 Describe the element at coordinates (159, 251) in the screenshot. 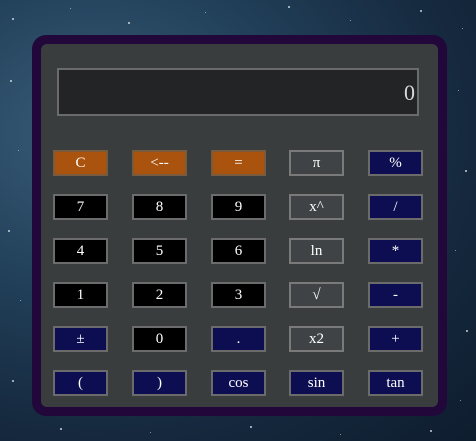

I see `digit-5-button: 5` at that location.